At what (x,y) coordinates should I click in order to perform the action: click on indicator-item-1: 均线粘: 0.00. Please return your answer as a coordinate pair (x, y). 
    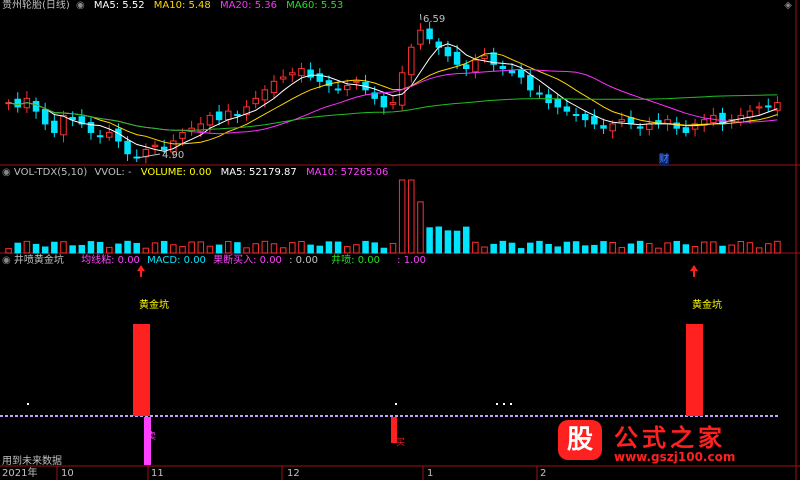
    Looking at the image, I should click on (110, 260).